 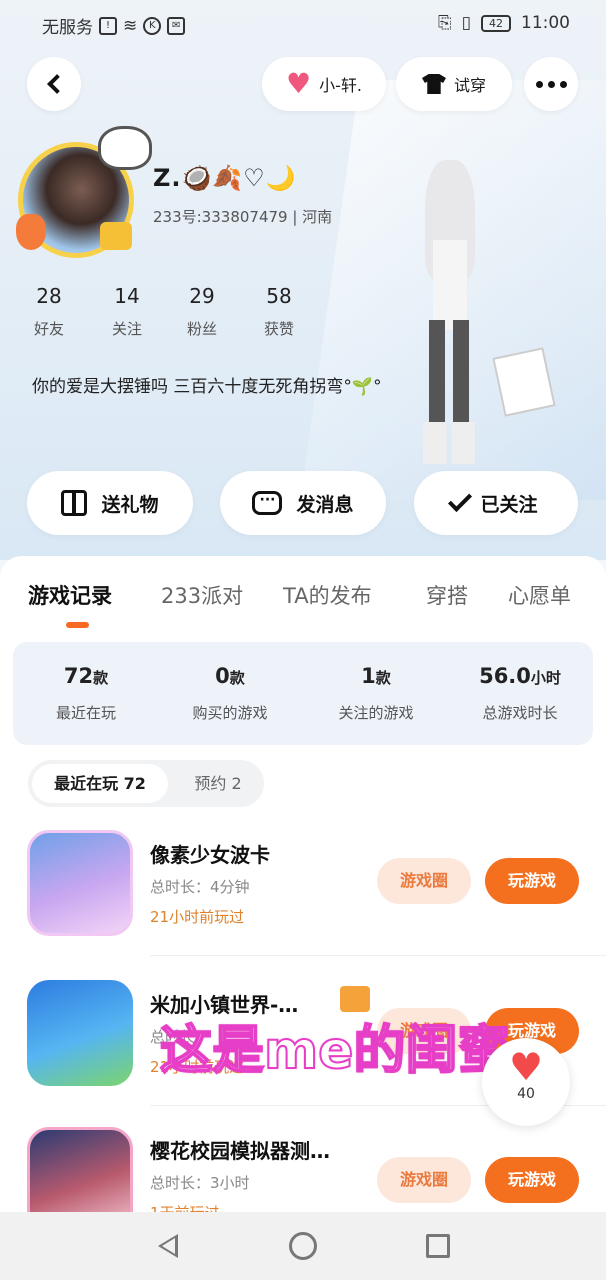 I want to click on tab-indicator, so click(x=77, y=625).